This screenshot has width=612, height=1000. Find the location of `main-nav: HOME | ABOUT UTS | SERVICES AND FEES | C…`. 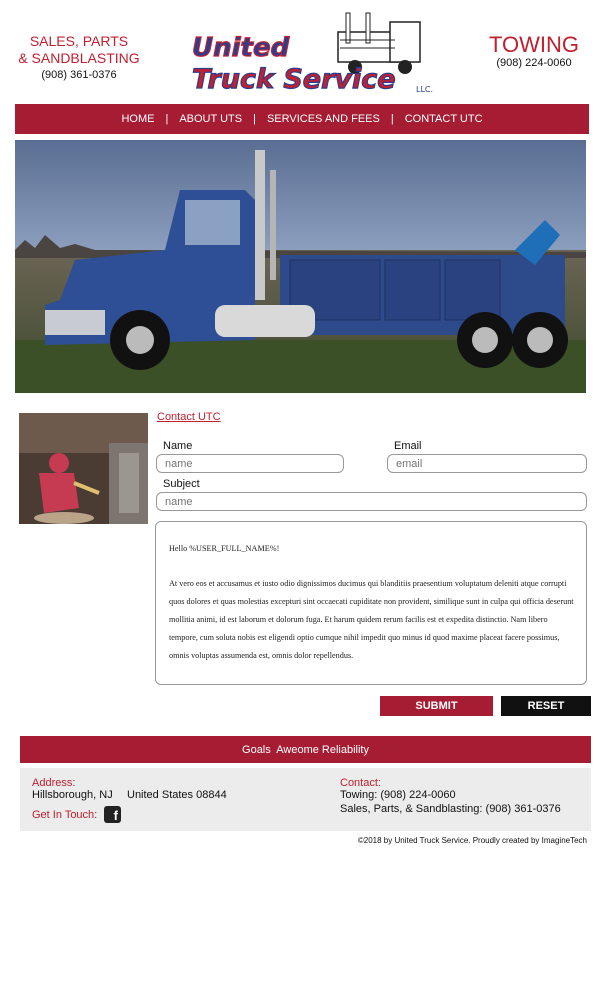

main-nav: HOME | ABOUT UTS | SERVICES AND FEES | C… is located at coordinates (302, 119).